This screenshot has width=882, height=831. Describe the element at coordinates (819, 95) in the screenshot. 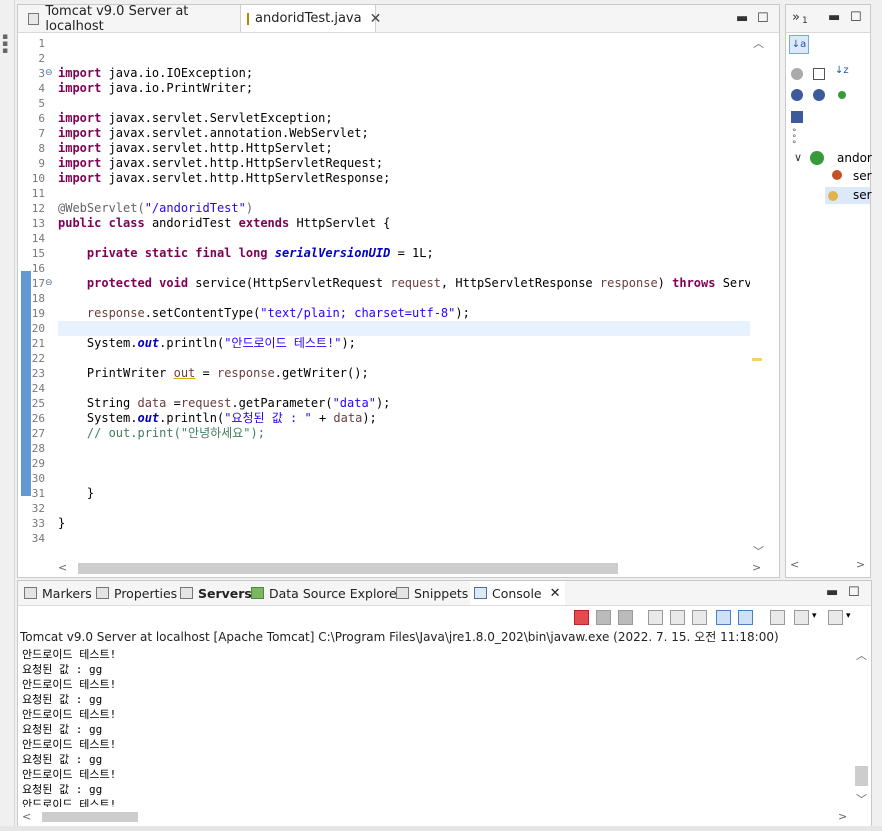

I see `hide-local-types-icon` at that location.